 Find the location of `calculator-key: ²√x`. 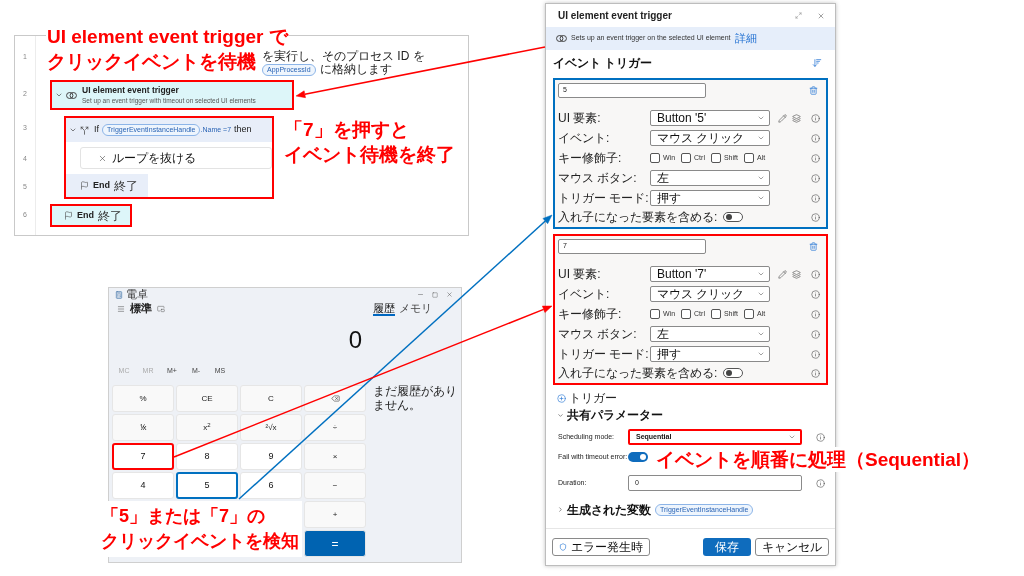

calculator-key: ²√x is located at coordinates (271, 427).